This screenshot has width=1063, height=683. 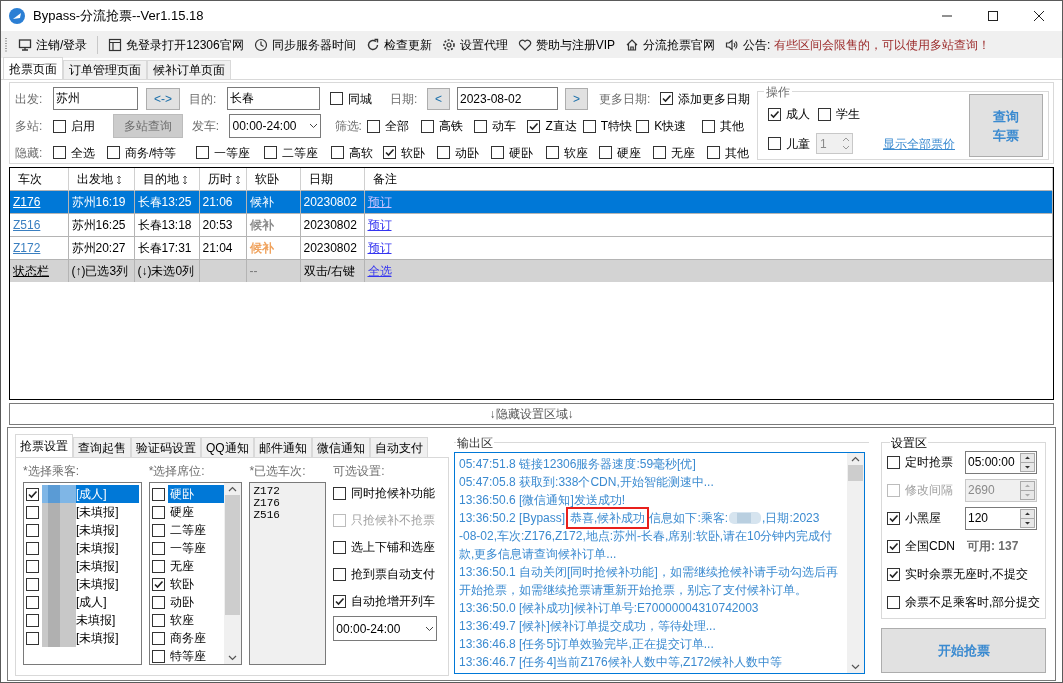 What do you see at coordinates (923, 518) in the screenshot?
I see `checkbox-label: 小黑屋` at bounding box center [923, 518].